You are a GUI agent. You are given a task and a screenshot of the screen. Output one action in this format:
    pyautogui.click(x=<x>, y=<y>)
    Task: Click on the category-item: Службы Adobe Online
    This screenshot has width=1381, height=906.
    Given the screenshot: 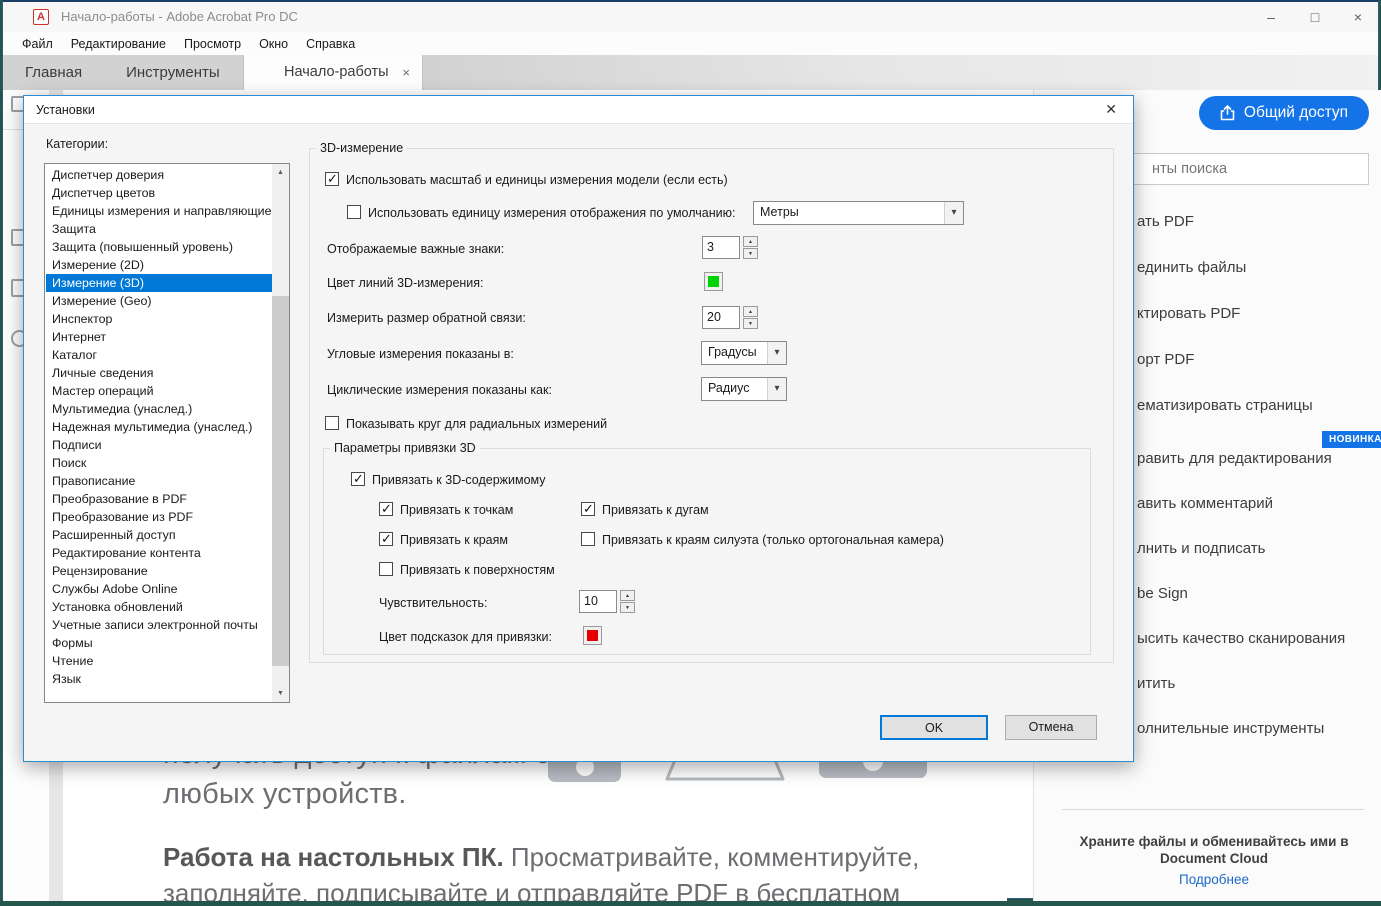 What is the action you would take?
    pyautogui.click(x=159, y=589)
    